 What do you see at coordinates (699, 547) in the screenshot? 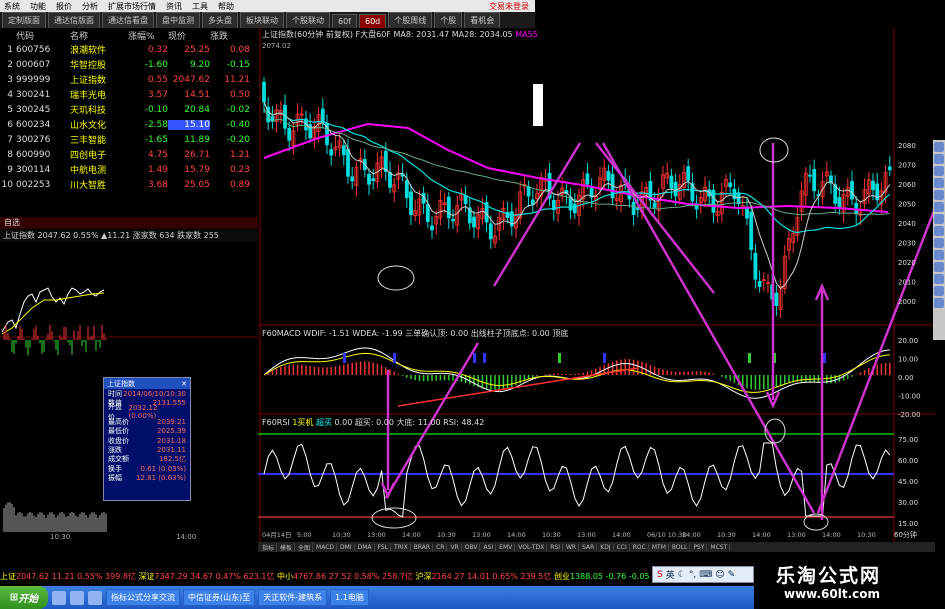
I see `indicator-tab: PSY` at bounding box center [699, 547].